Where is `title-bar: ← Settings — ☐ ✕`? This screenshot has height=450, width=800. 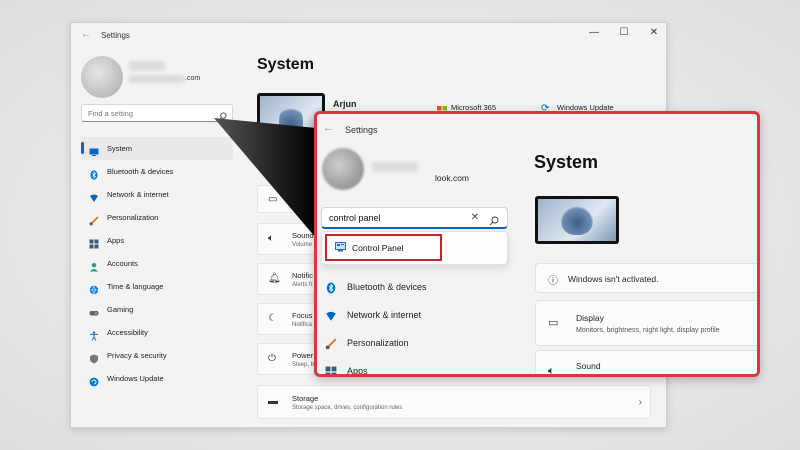
title-bar: ← Settings — ☐ ✕ is located at coordinates (368, 35).